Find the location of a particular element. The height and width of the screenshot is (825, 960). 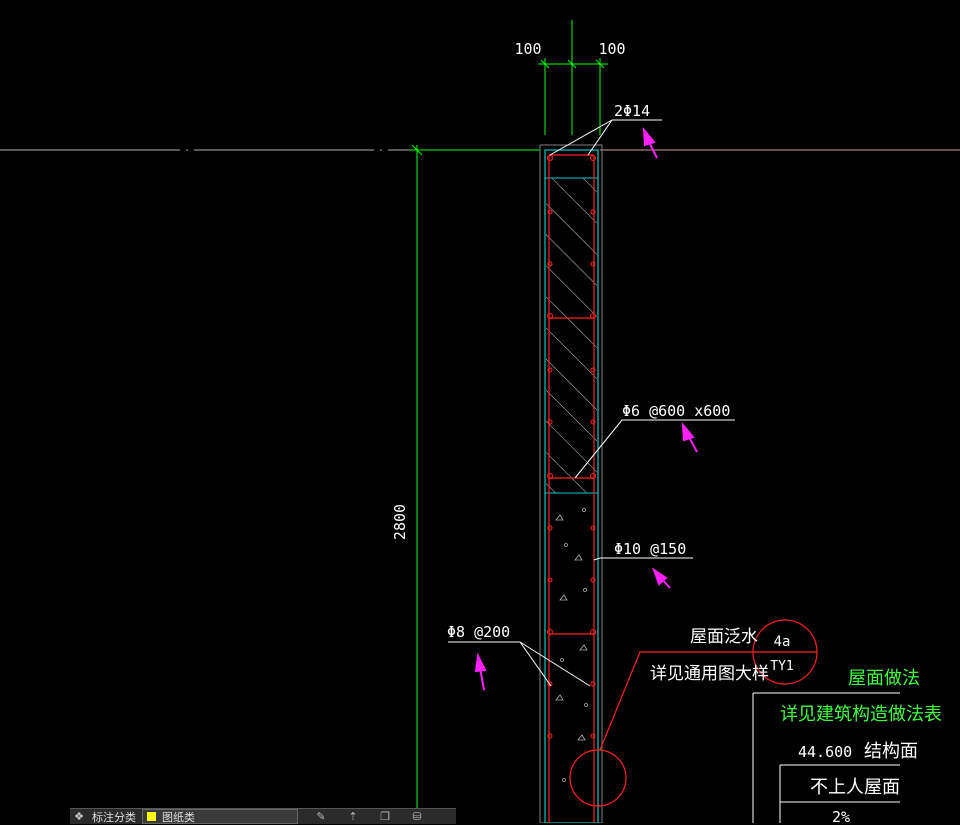

copy-icon: ❐ is located at coordinates (385, 816).